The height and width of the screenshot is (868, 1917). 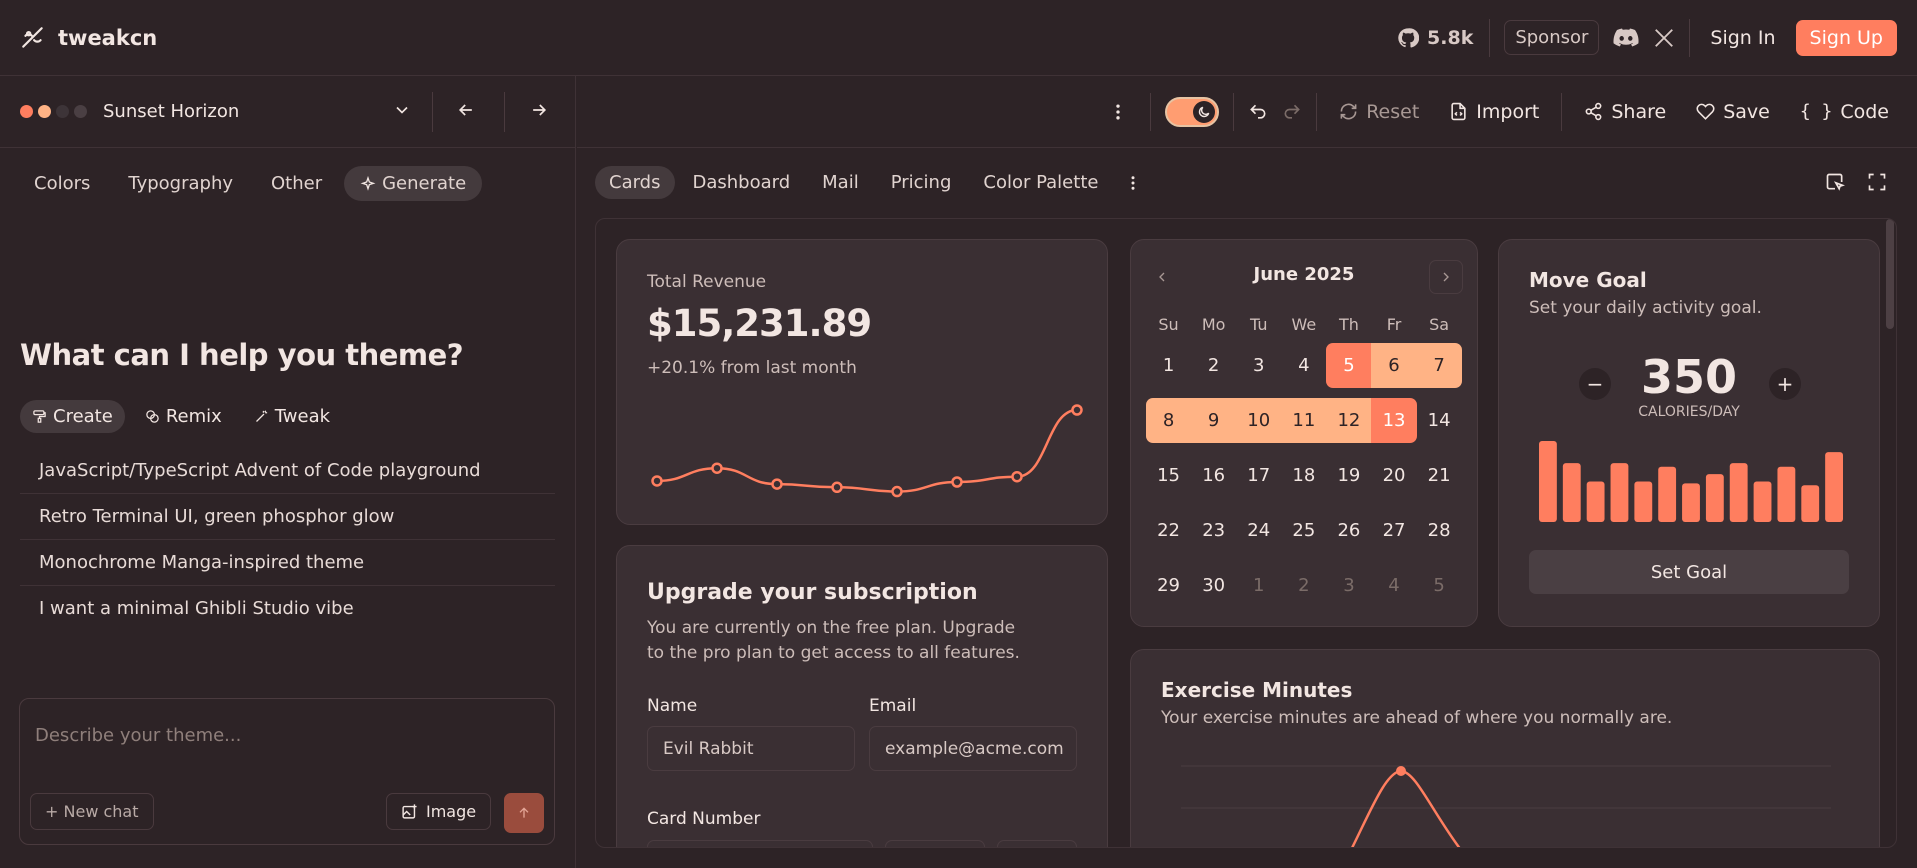 What do you see at coordinates (1213, 530) in the screenshot?
I see `calendar-day: 23` at bounding box center [1213, 530].